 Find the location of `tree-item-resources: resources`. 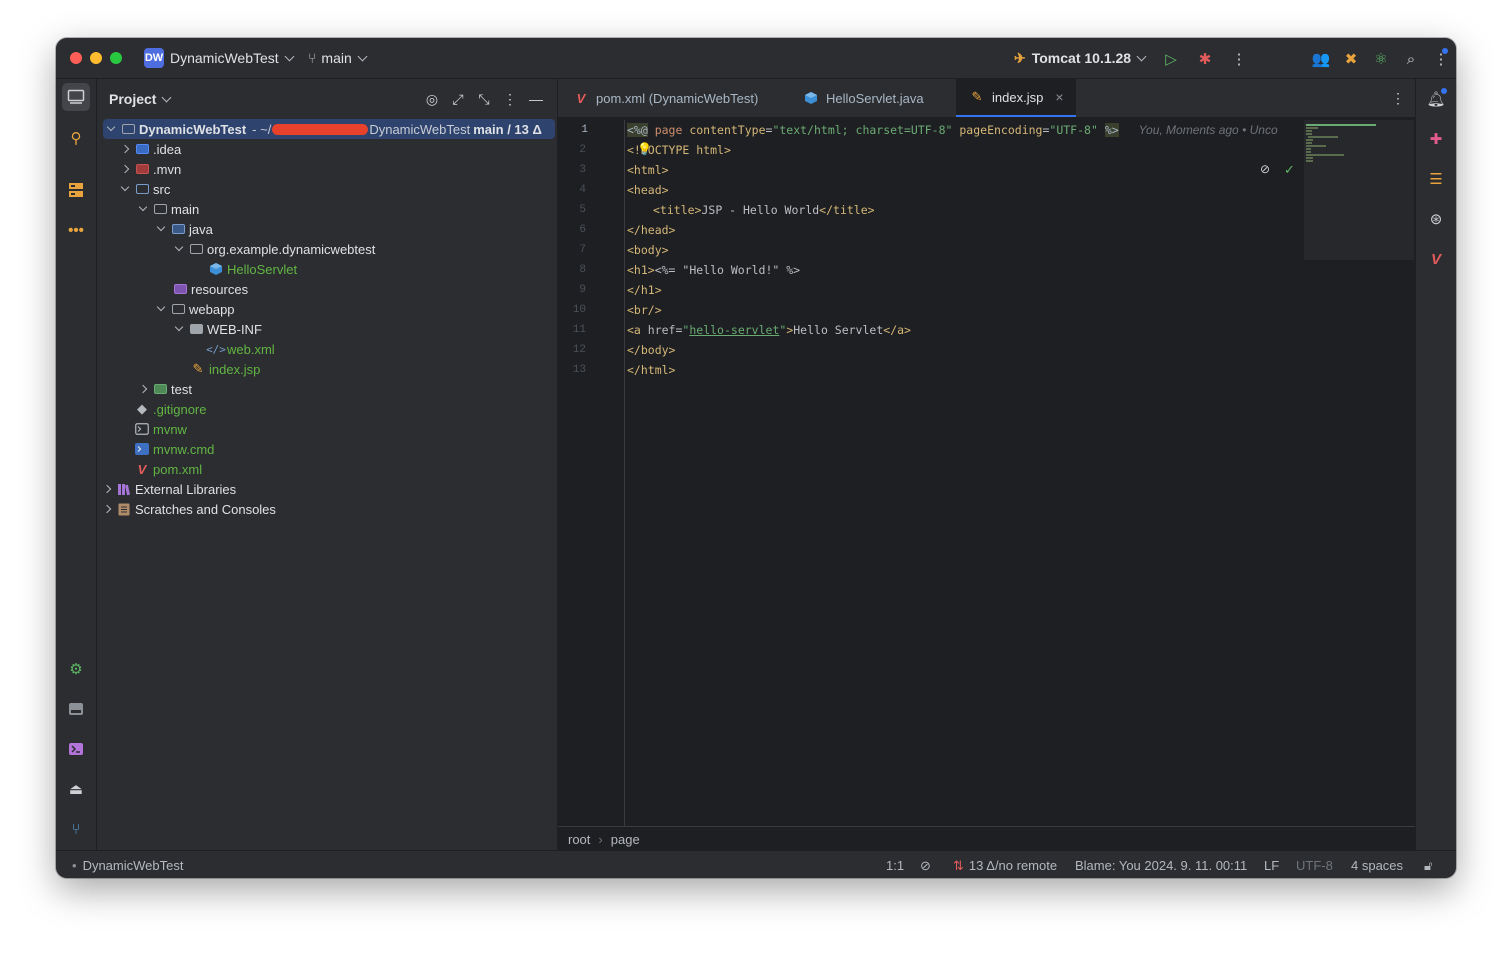

tree-item-resources: resources is located at coordinates (364, 289).